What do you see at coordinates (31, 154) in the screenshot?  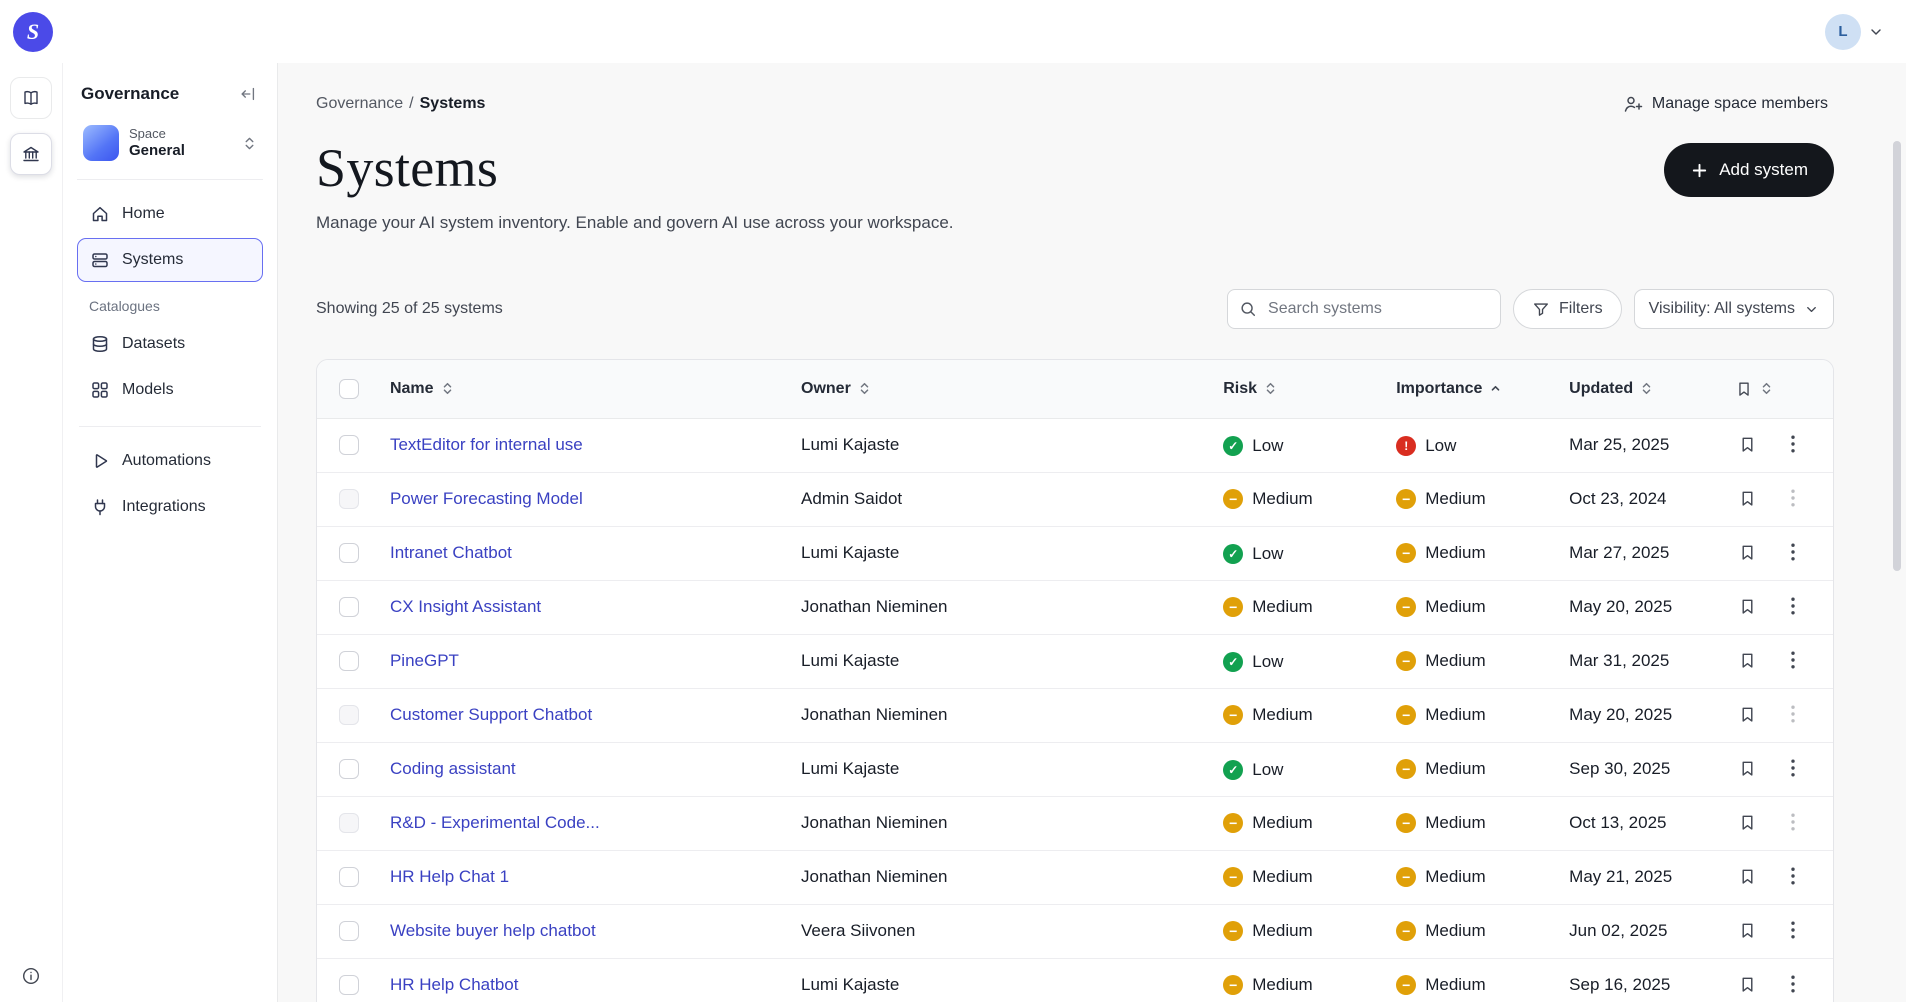 I see `rail-item-governance` at bounding box center [31, 154].